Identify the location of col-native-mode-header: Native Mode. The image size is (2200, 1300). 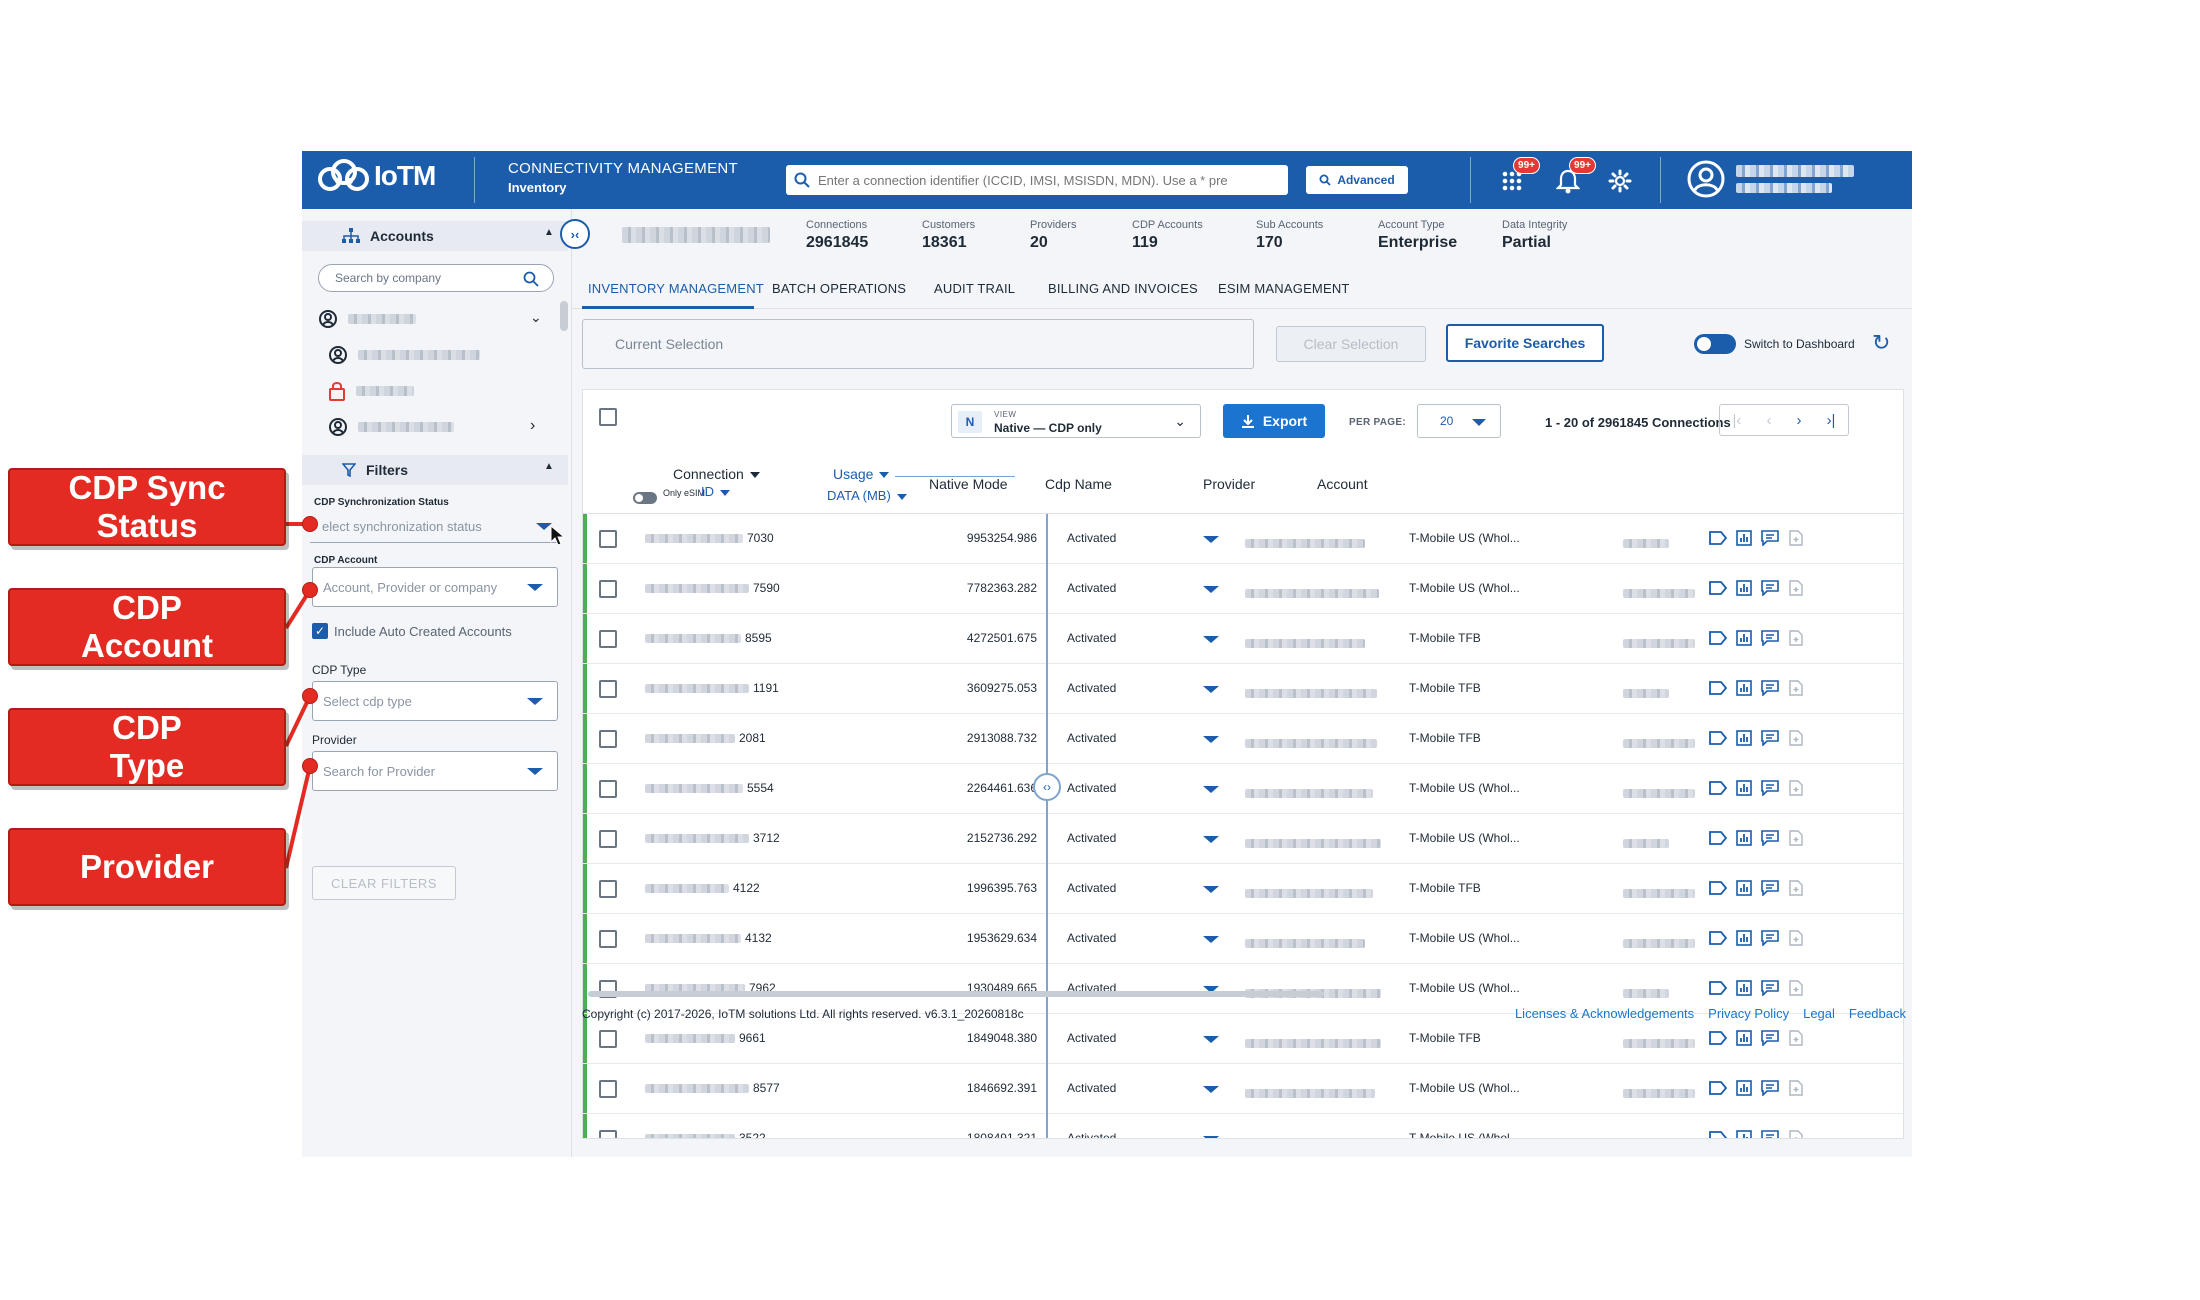
(968, 484).